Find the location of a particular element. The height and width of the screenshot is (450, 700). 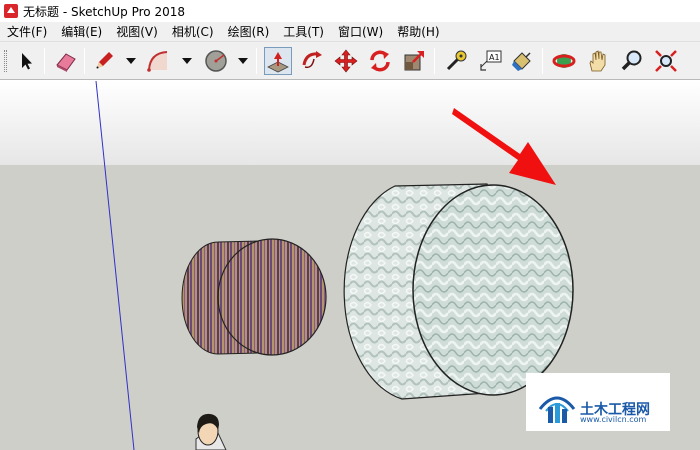

tape-measure-tool-button is located at coordinates (456, 61).